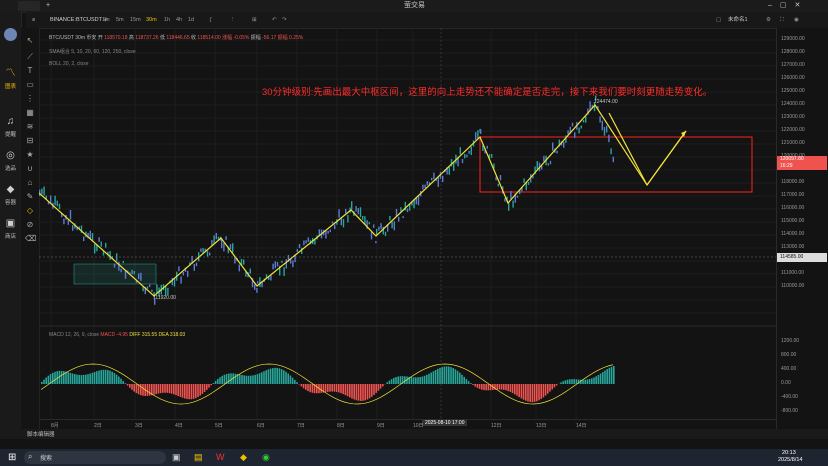 This screenshot has height=466, width=828. What do you see at coordinates (261, 426) in the screenshot?
I see `time-tick: 6日` at bounding box center [261, 426].